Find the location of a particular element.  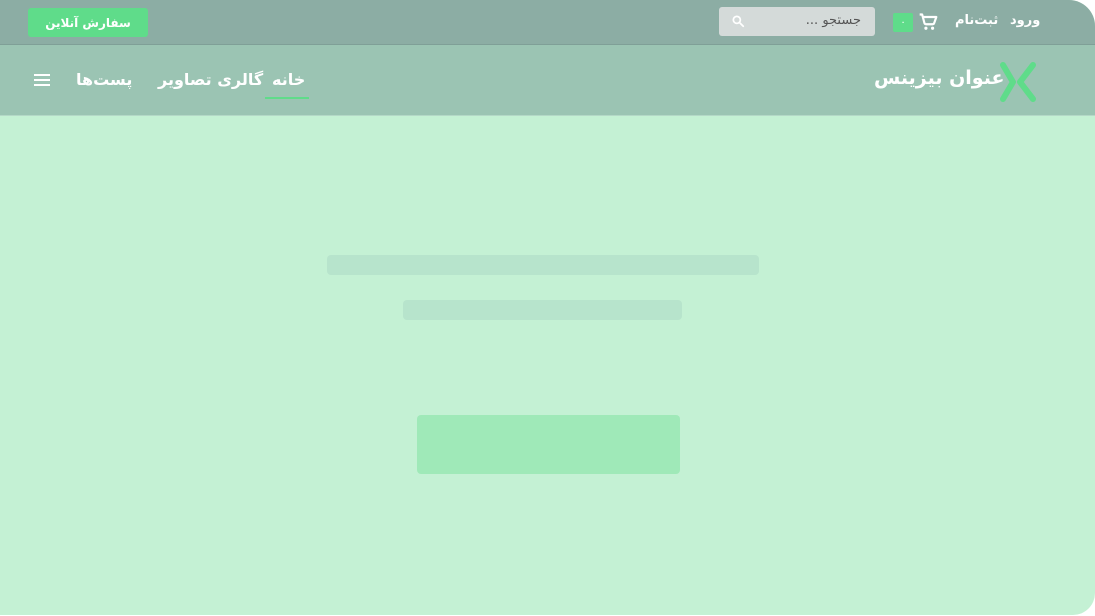

menu-icon is located at coordinates (42, 80).